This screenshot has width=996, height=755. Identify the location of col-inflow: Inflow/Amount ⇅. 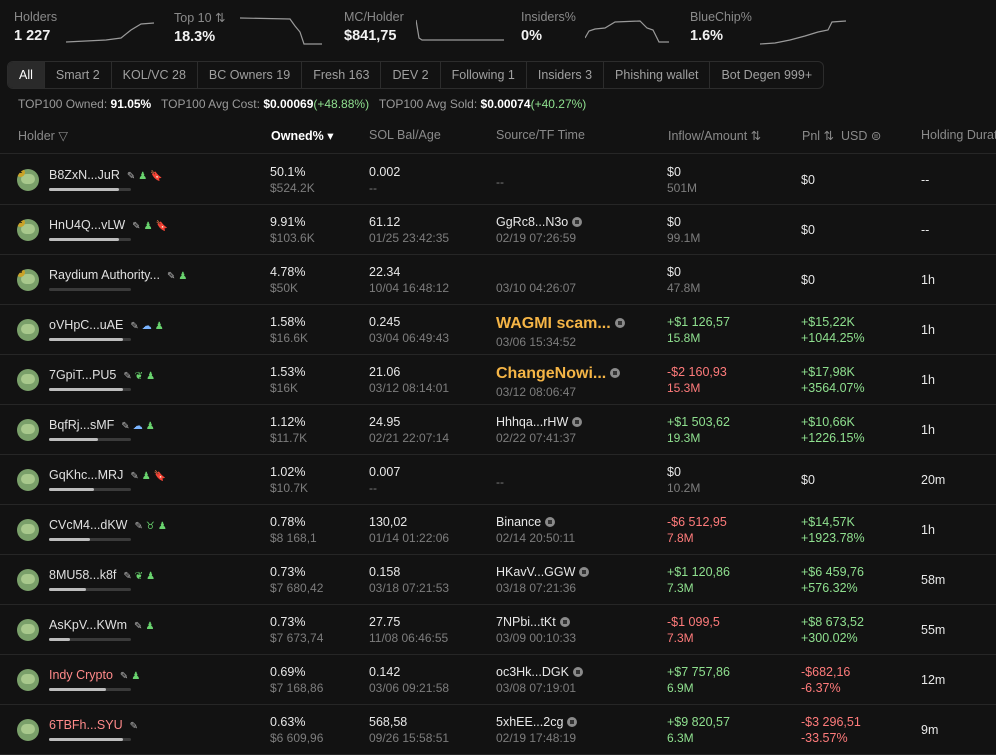
(714, 135).